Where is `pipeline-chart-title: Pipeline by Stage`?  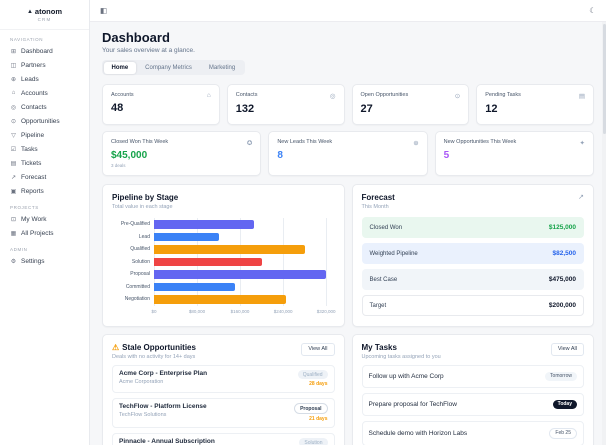 pipeline-chart-title: Pipeline by Stage is located at coordinates (145, 197).